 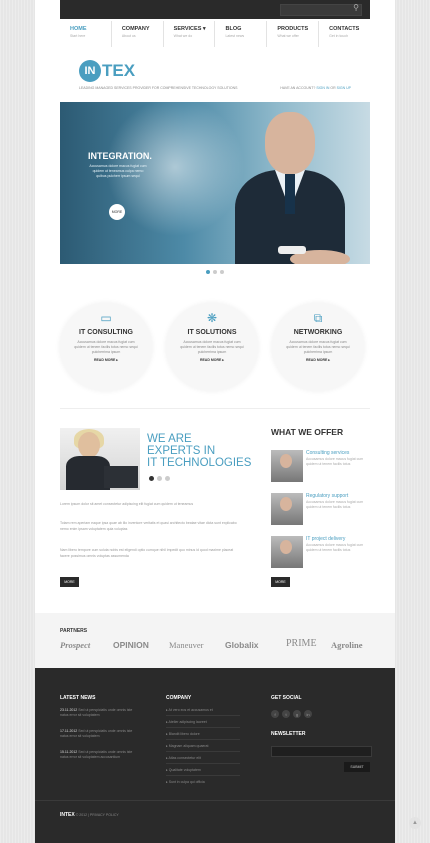 What do you see at coordinates (339, 36) in the screenshot?
I see `nav-sublabel: Get in touch` at bounding box center [339, 36].